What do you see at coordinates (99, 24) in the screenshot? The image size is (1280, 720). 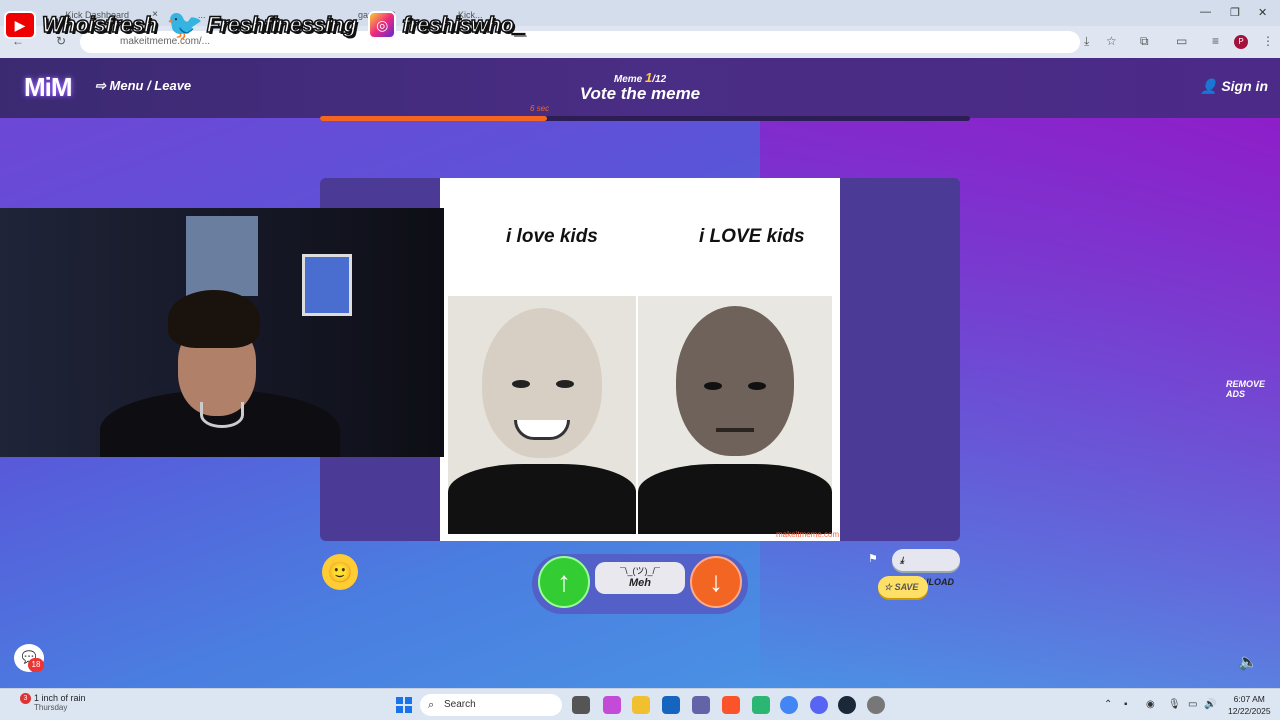 I see `youtube-handle: Whoisfresh` at bounding box center [99, 24].